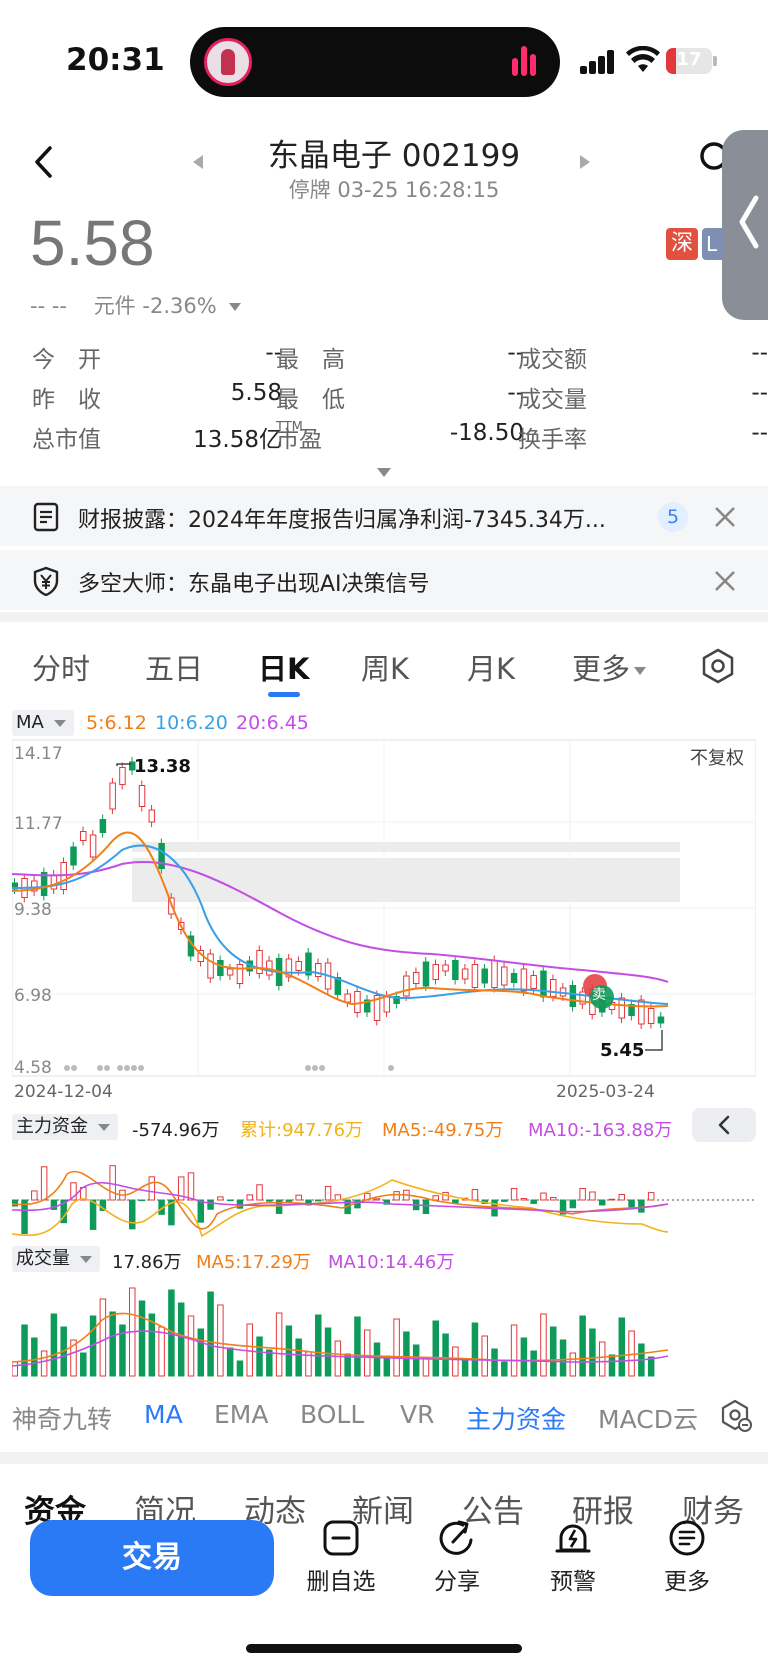  I want to click on ind-tab-ema: EMA, so click(241, 1414).